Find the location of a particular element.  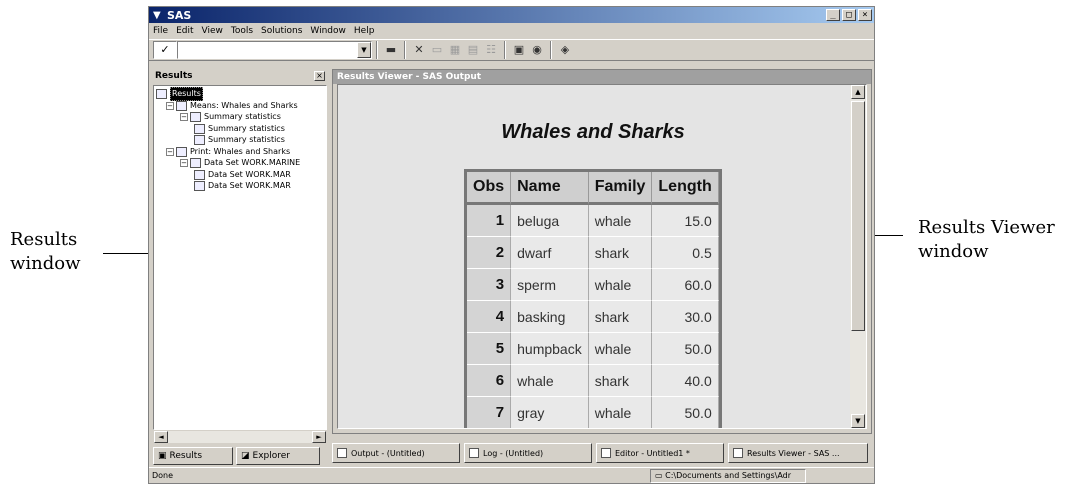

table-row: 1 beluga whale 15.0 is located at coordinates (593, 221).